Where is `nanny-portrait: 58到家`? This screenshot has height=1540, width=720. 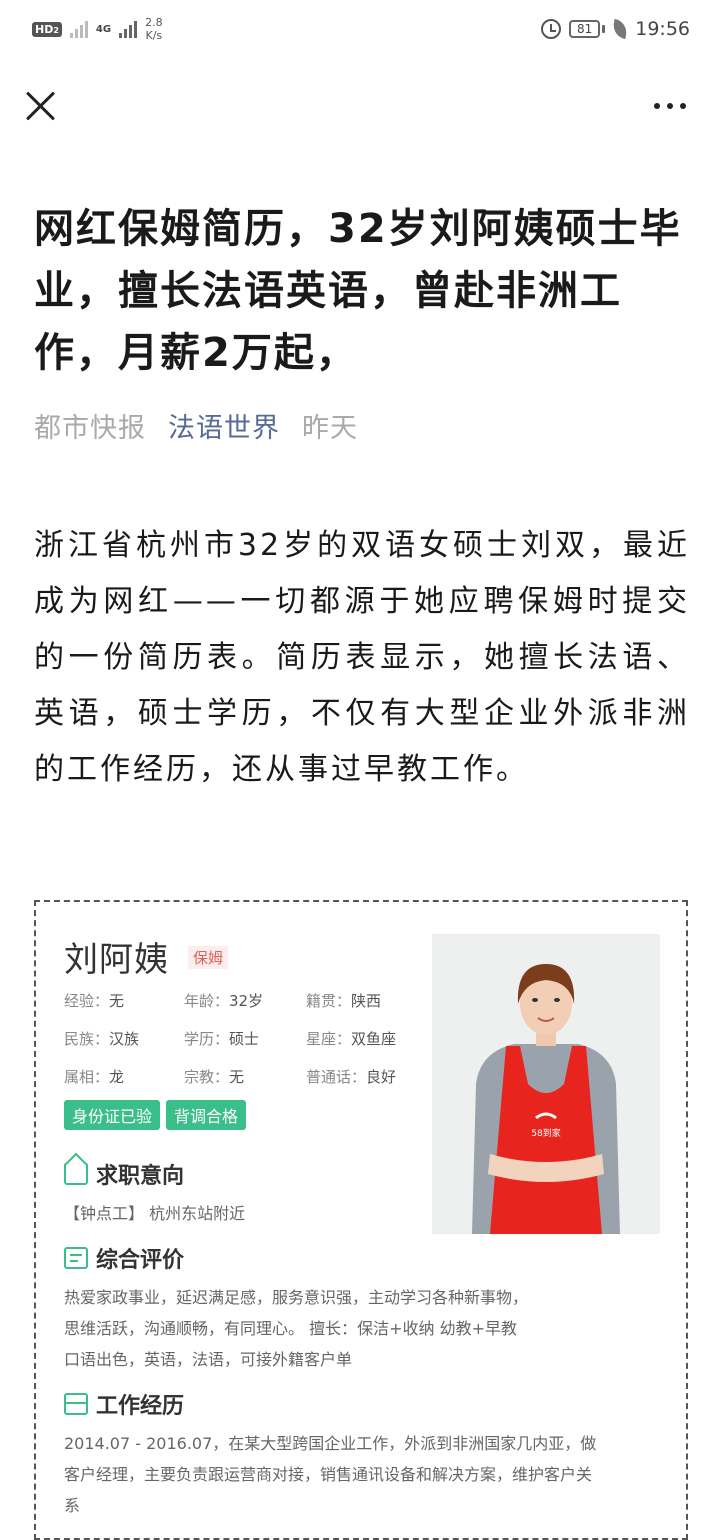 nanny-portrait: 58到家 is located at coordinates (546, 1084).